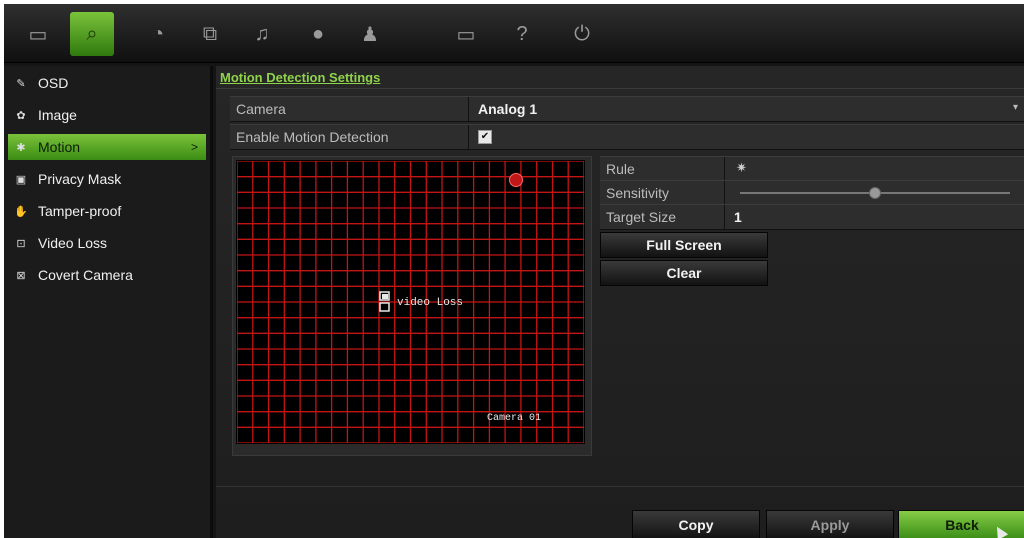  I want to click on top-menu-bar: ▭ ⌕ ◔ ⧉ ♫ ● ♟ ▭? ⏻, so click(514, 33).